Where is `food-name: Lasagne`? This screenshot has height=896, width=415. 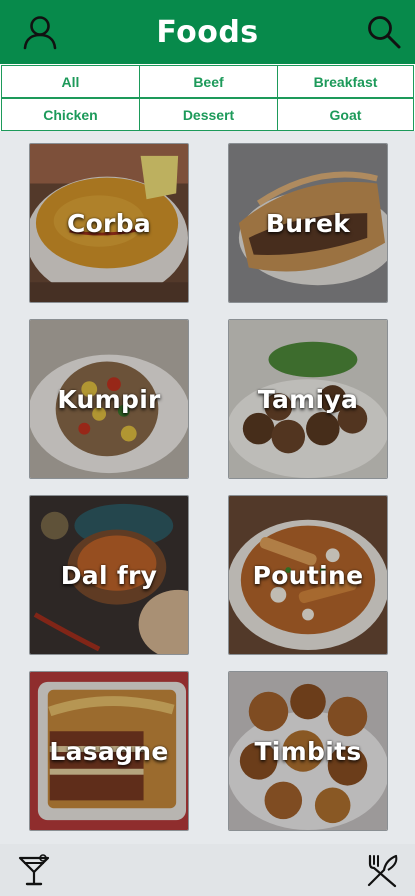 food-name: Lasagne is located at coordinates (109, 751).